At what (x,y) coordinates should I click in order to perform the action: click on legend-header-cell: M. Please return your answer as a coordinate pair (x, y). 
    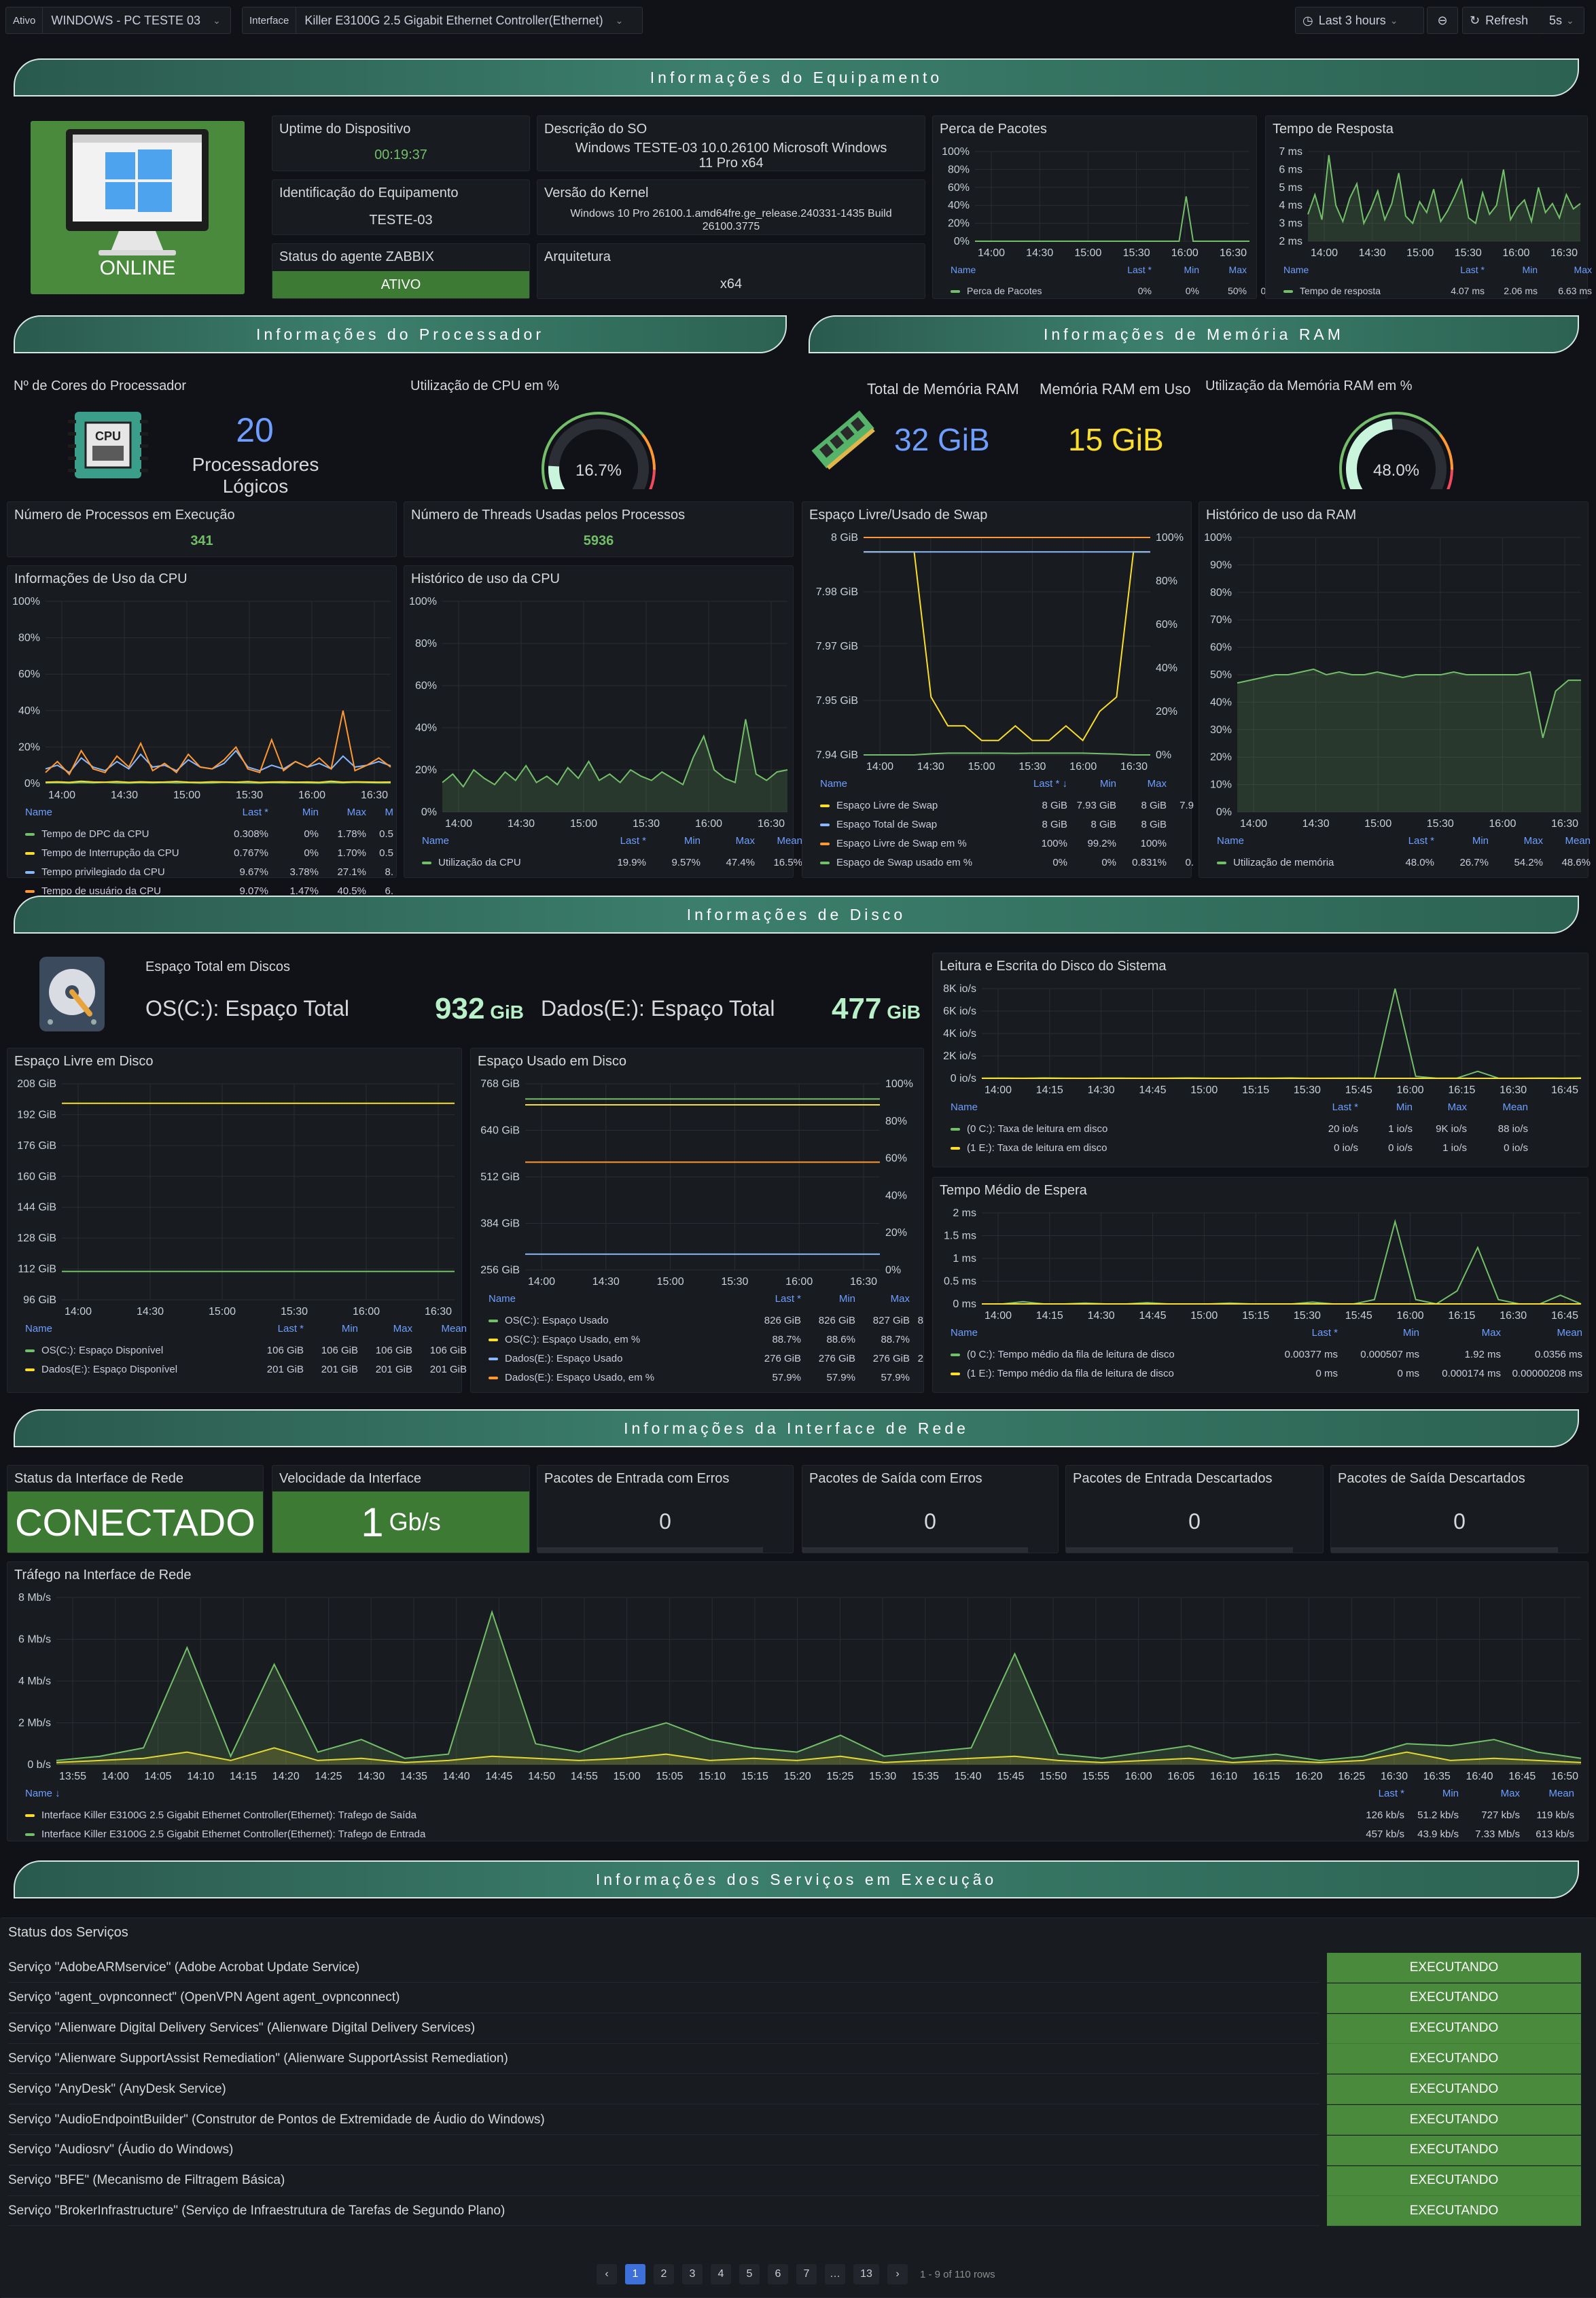
    Looking at the image, I should click on (380, 813).